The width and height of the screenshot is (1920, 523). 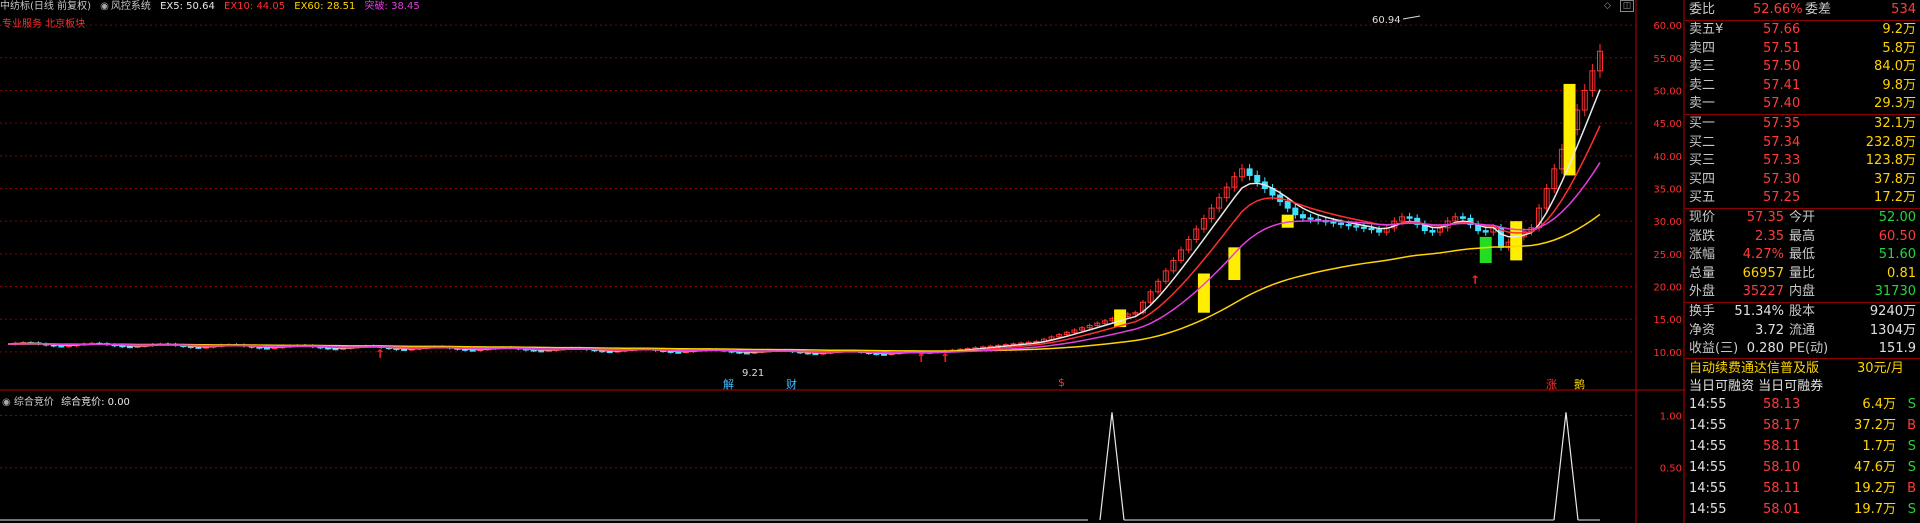 I want to click on tick-row: 14:55 58.17 37.2万 B, so click(x=1802, y=426).